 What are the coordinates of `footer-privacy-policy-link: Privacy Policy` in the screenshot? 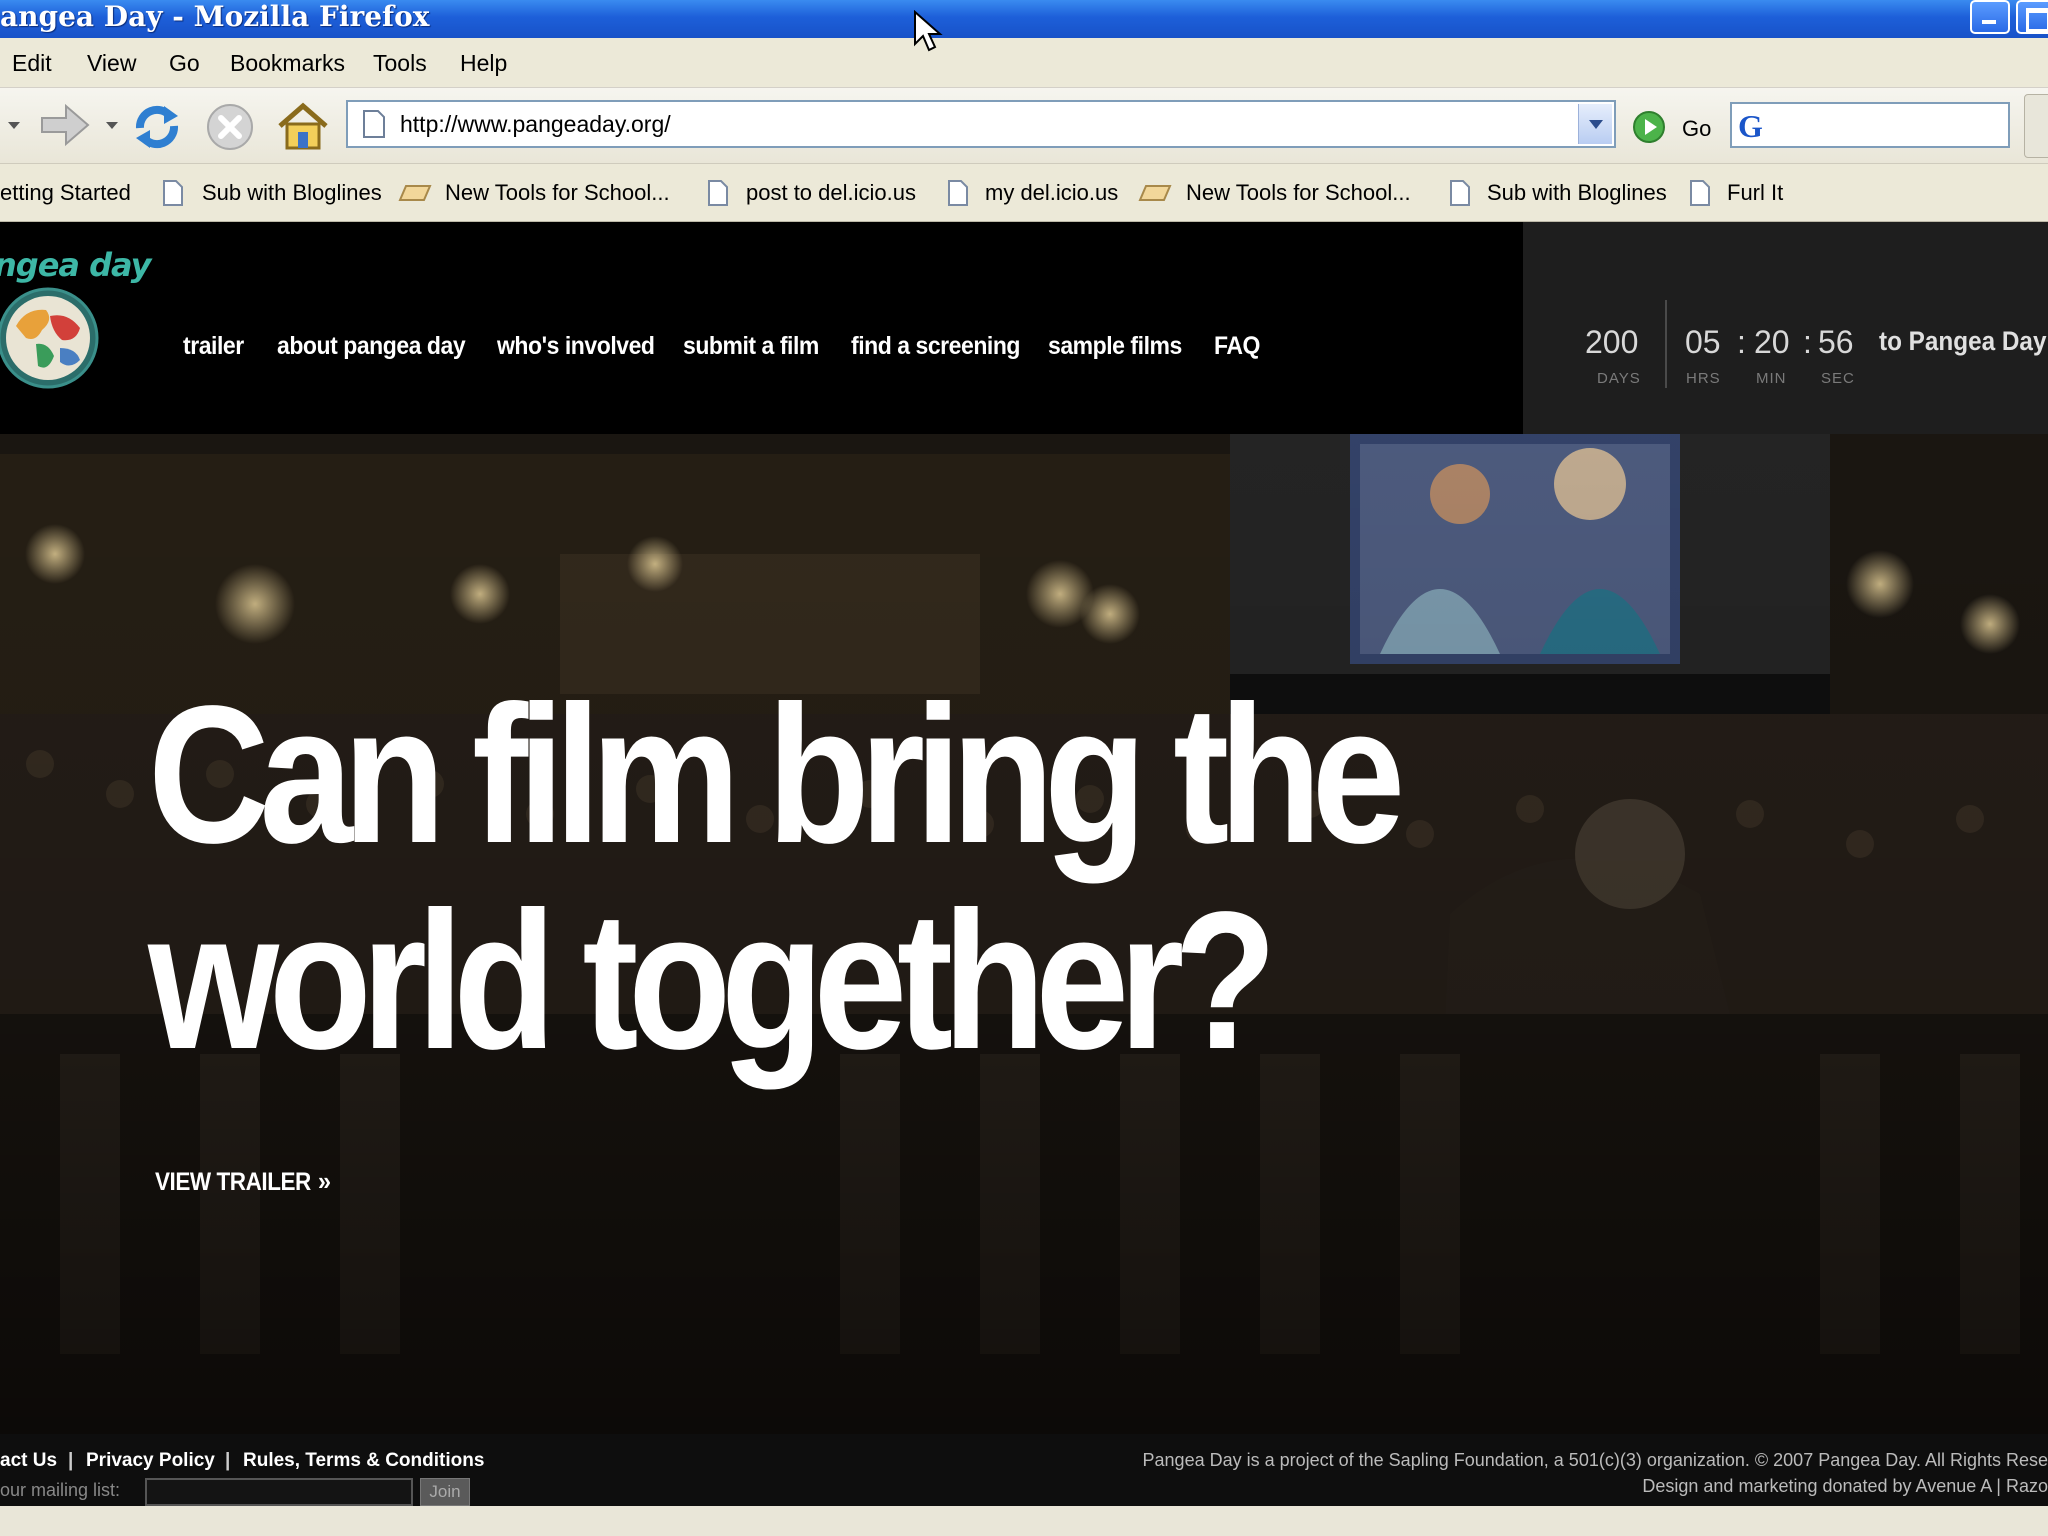 It's located at (150, 1461).